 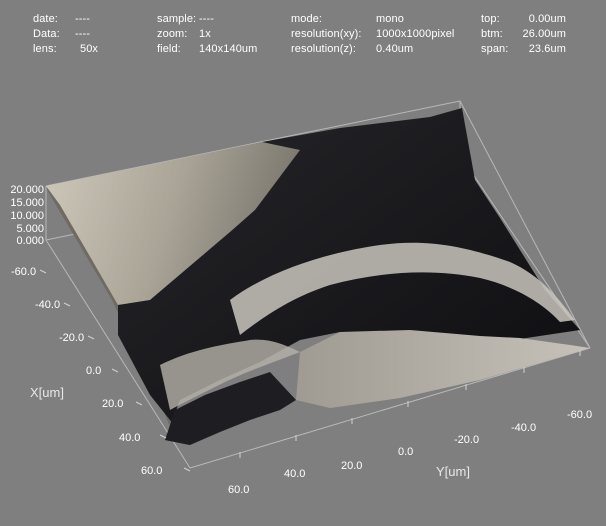 I want to click on surface-right-plateau, so click(x=443, y=369).